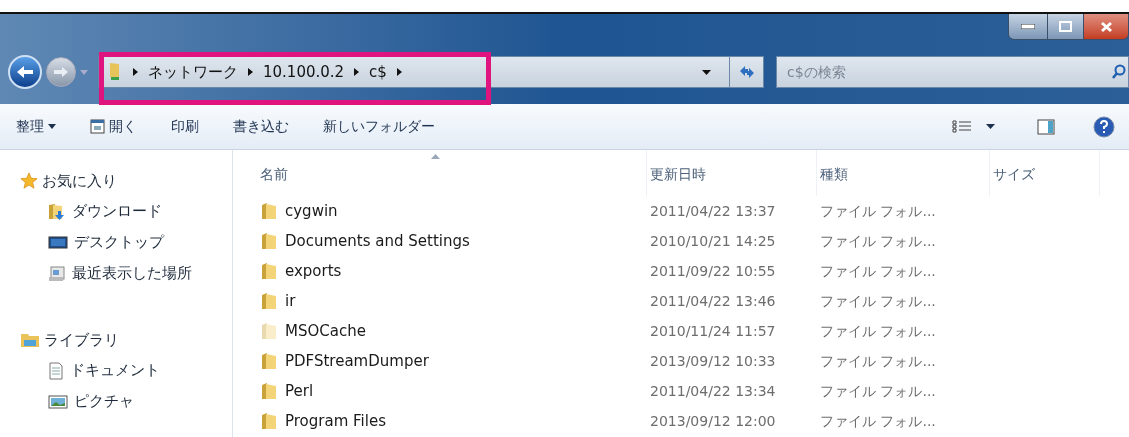 This screenshot has width=1129, height=437. What do you see at coordinates (713, 361) in the screenshot?
I see `modified-date: 2013/09/12 10:33` at bounding box center [713, 361].